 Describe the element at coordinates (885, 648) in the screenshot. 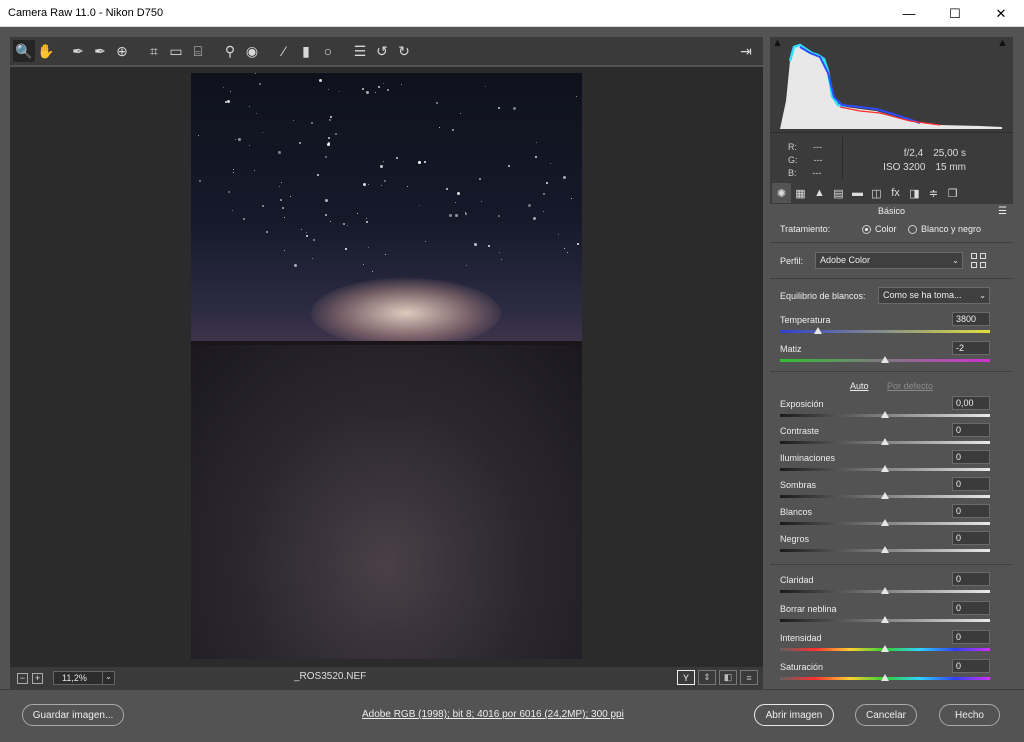

I see `vibrance-thumb` at that location.